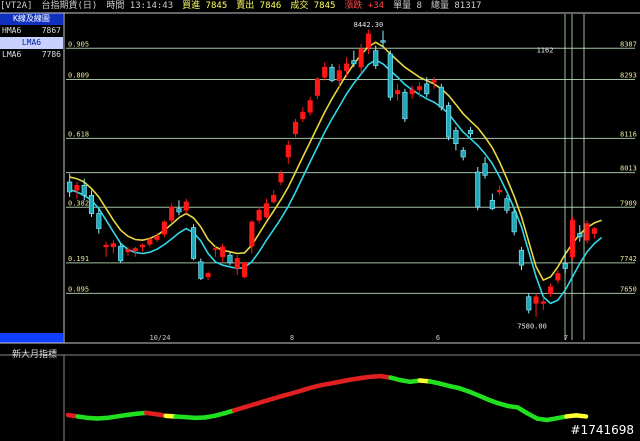 This screenshot has width=640, height=441. Describe the element at coordinates (78, 76) in the screenshot. I see `fib-ratio-label: 0.809` at that location.